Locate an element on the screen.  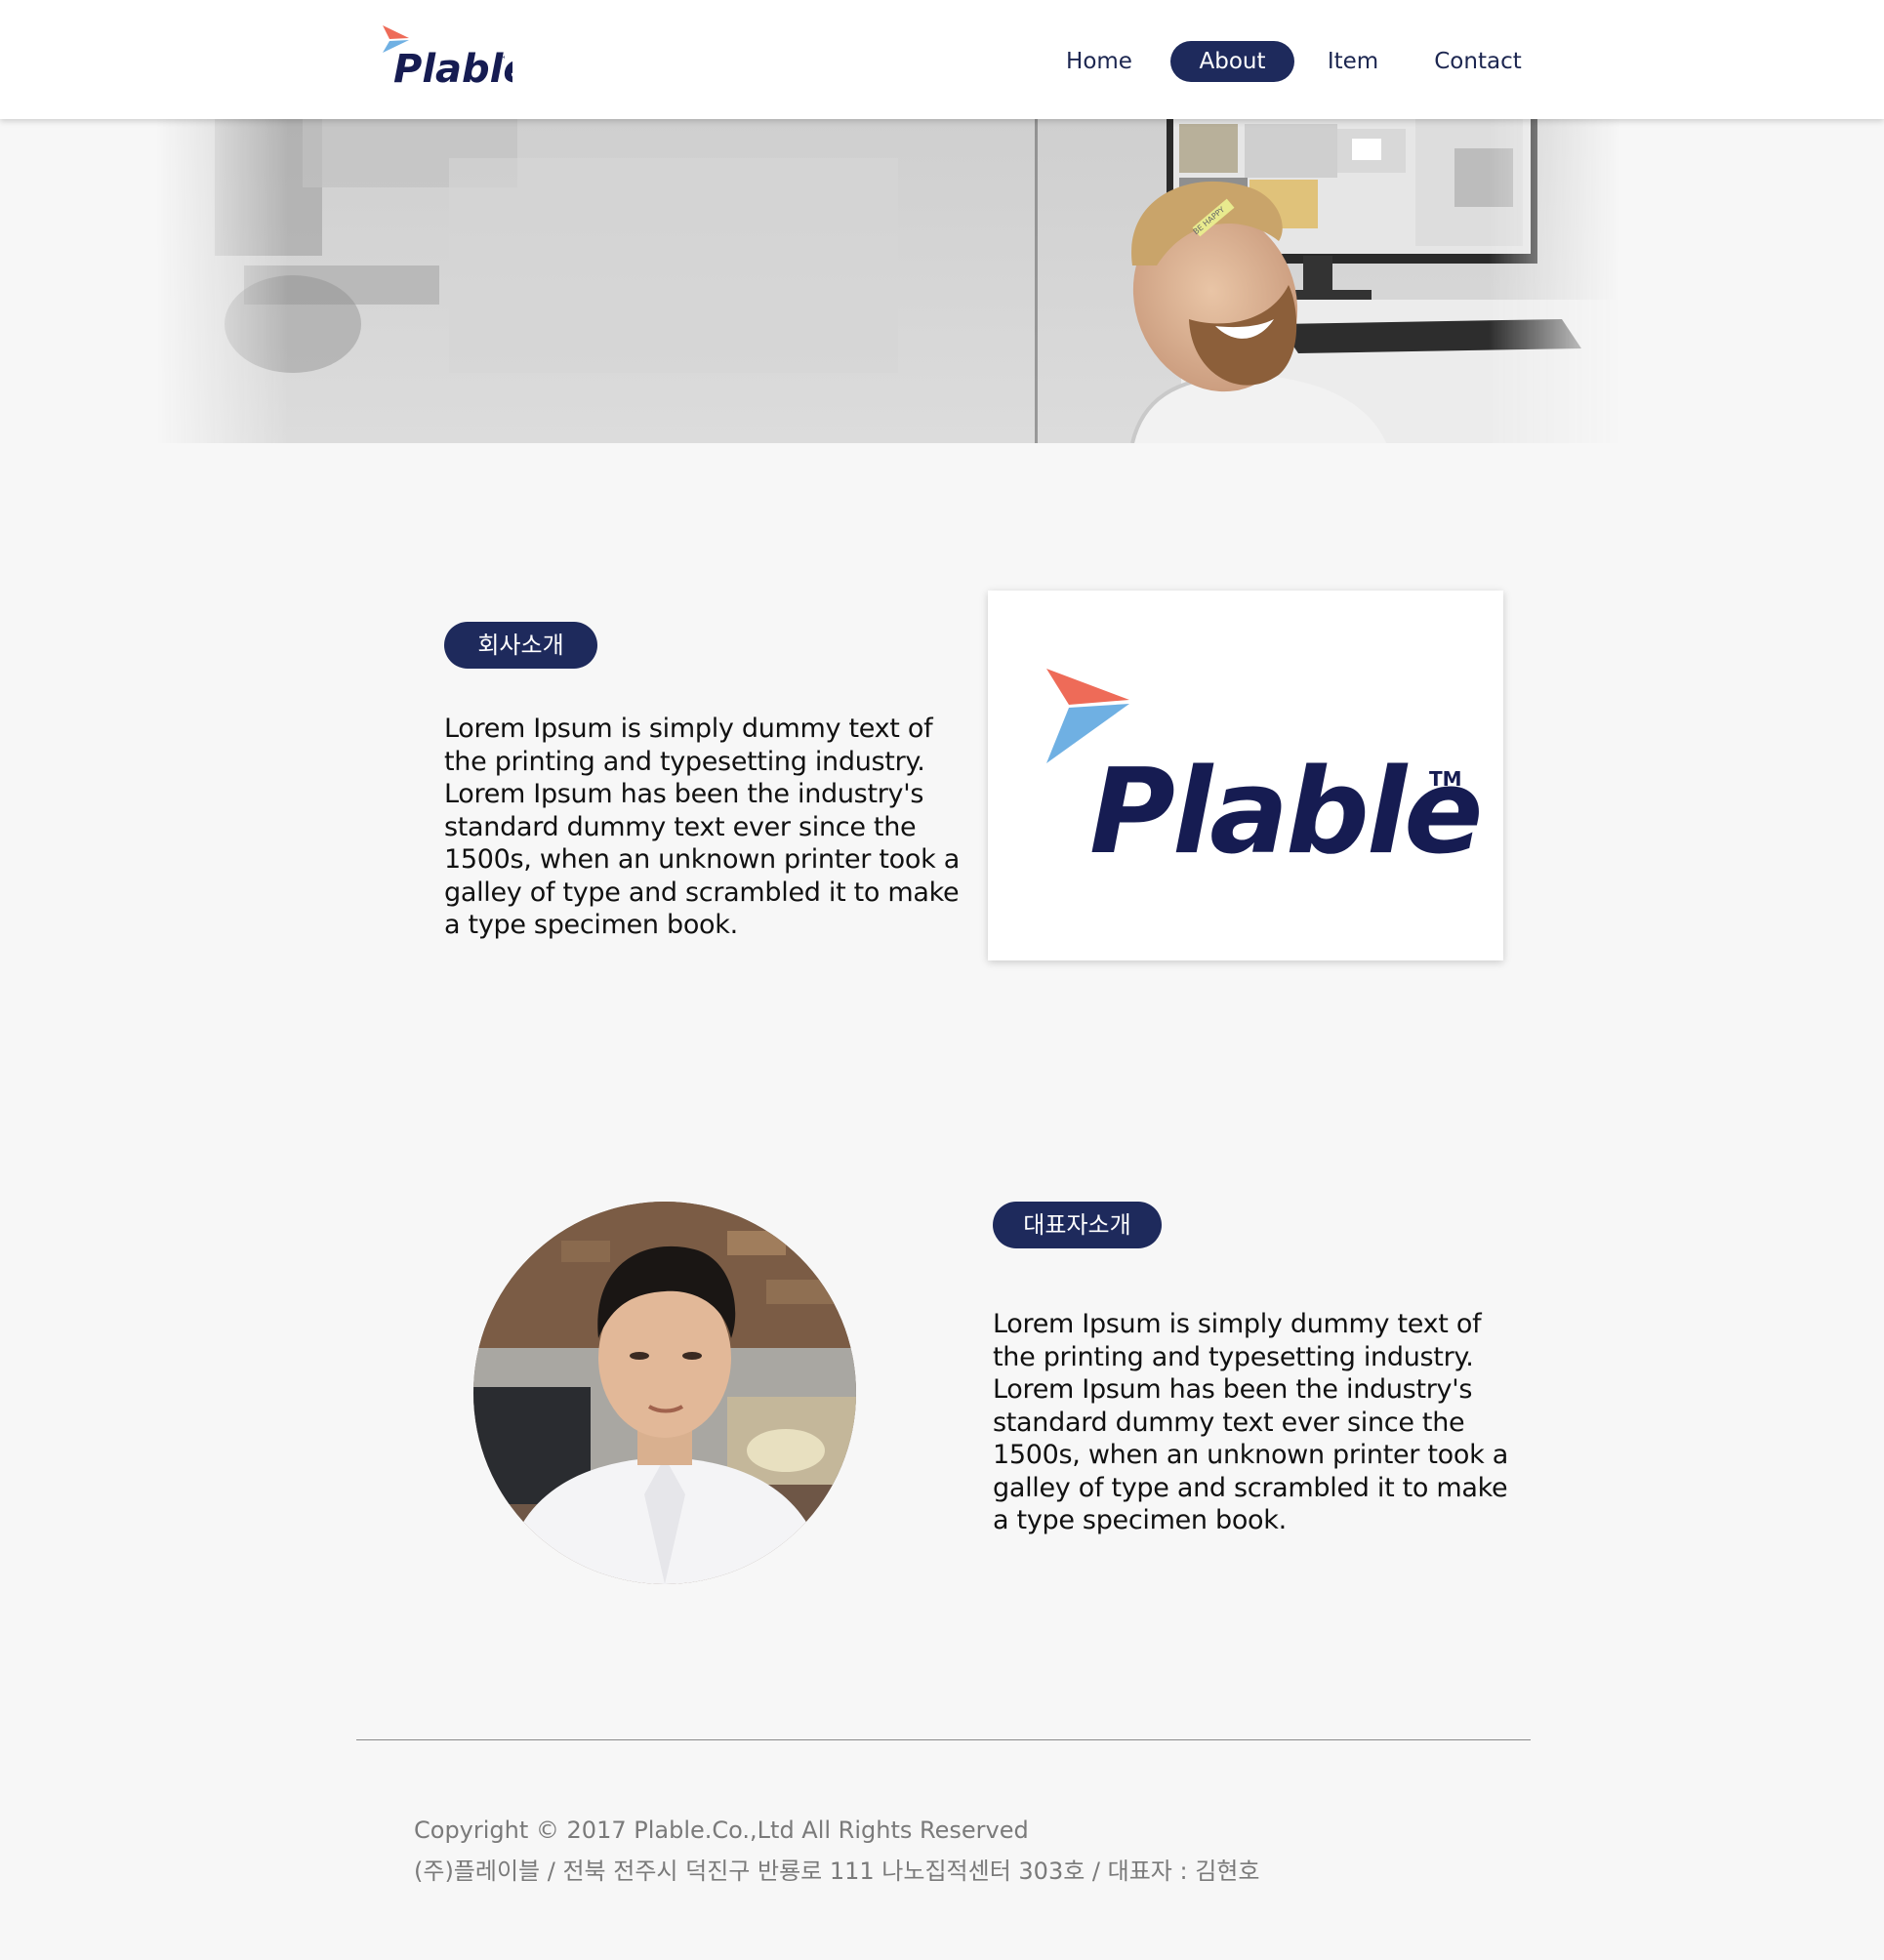
nav-about: About is located at coordinates (1232, 62).